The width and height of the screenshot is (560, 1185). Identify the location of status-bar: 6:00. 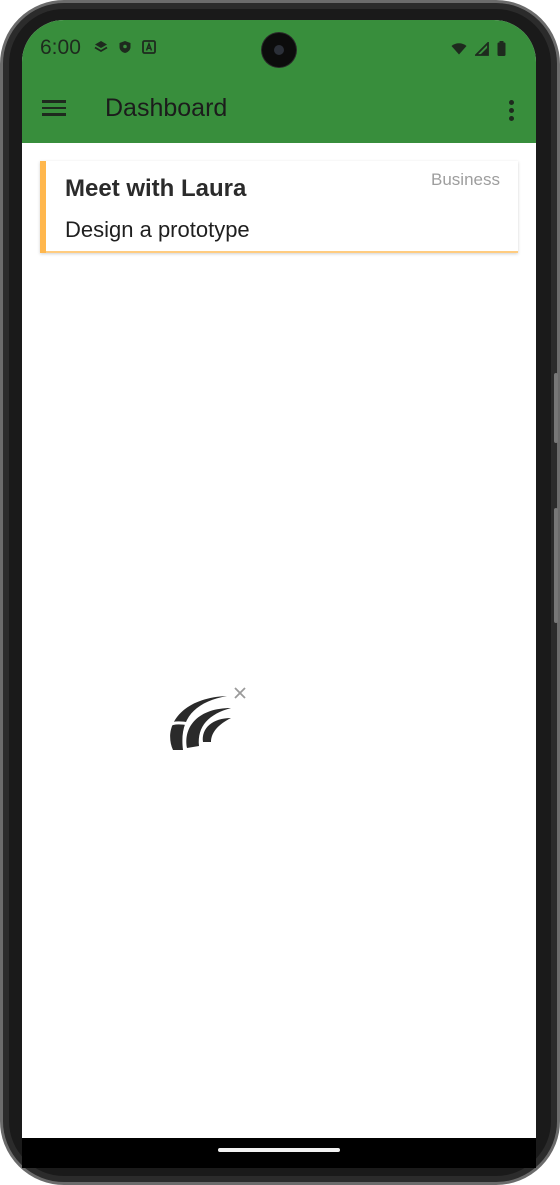
(279, 50).